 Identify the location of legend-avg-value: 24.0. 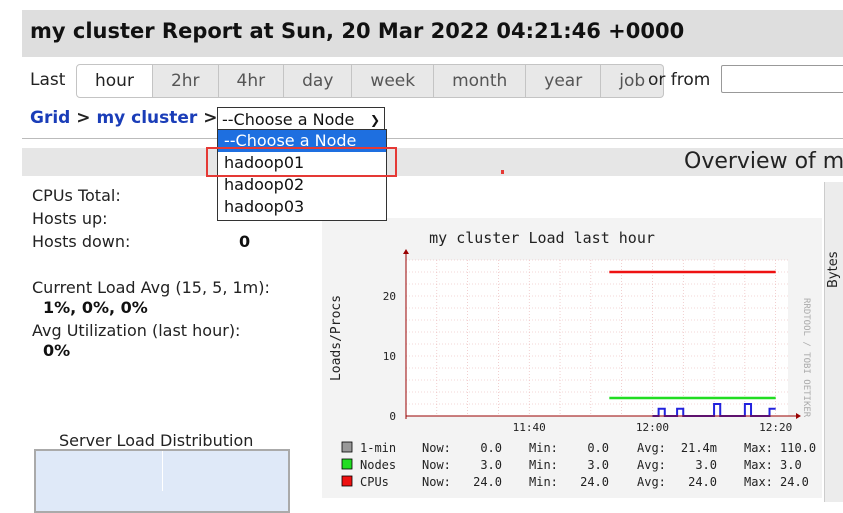
(702, 482).